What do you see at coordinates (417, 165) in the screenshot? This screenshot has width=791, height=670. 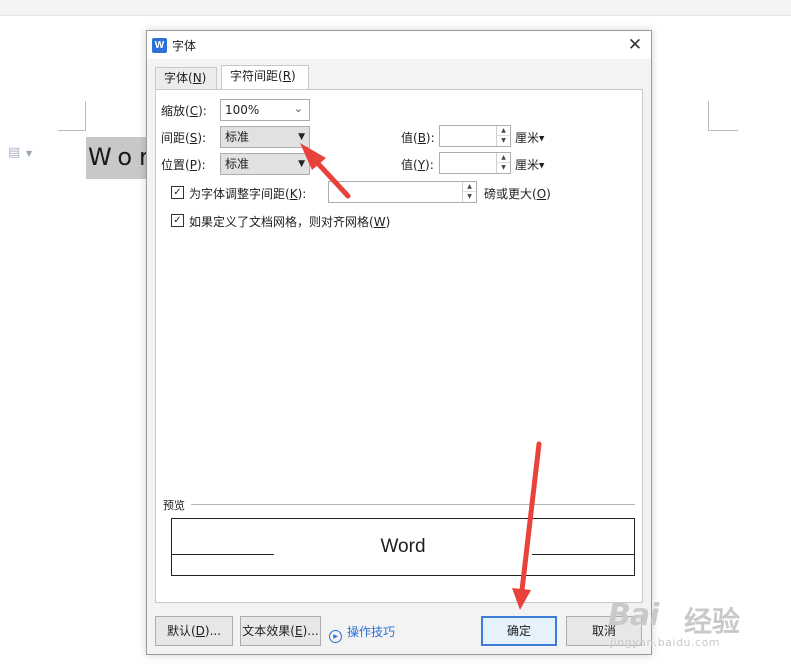 I see `position-by-label: 值(Y):` at bounding box center [417, 165].